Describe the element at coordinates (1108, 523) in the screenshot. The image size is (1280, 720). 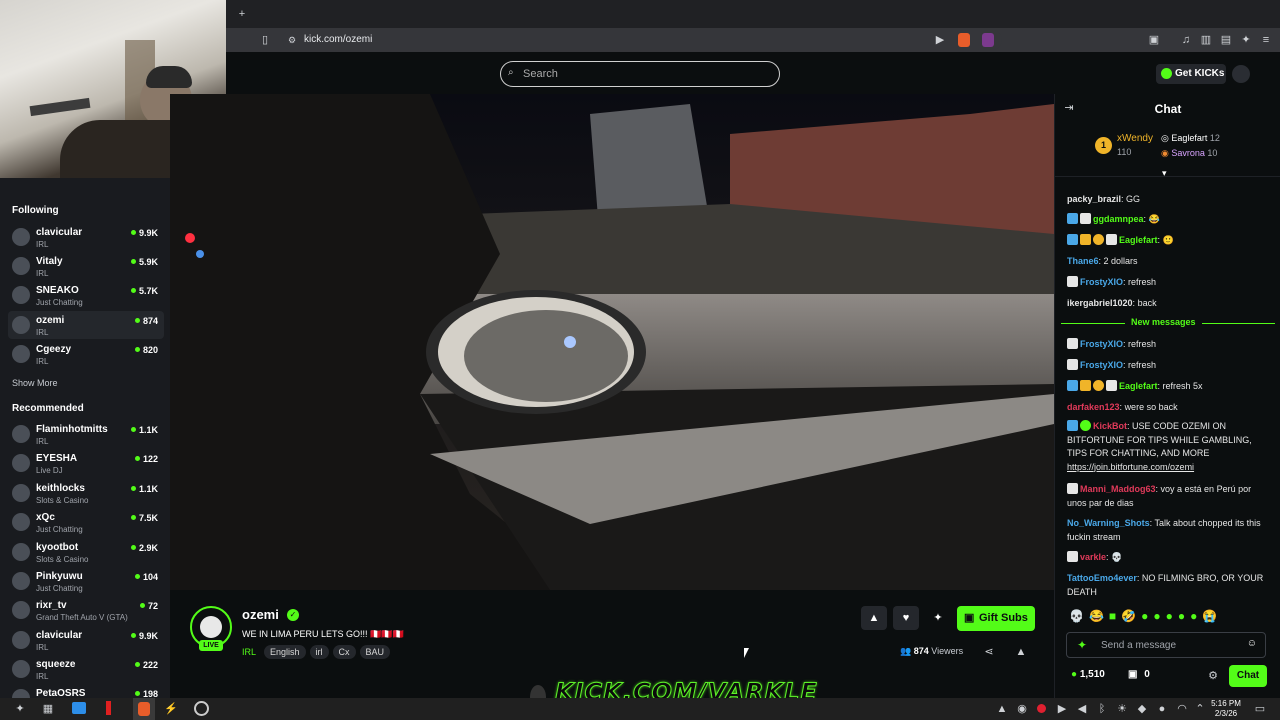
I see `chat-username: No_Warning_Shots` at that location.